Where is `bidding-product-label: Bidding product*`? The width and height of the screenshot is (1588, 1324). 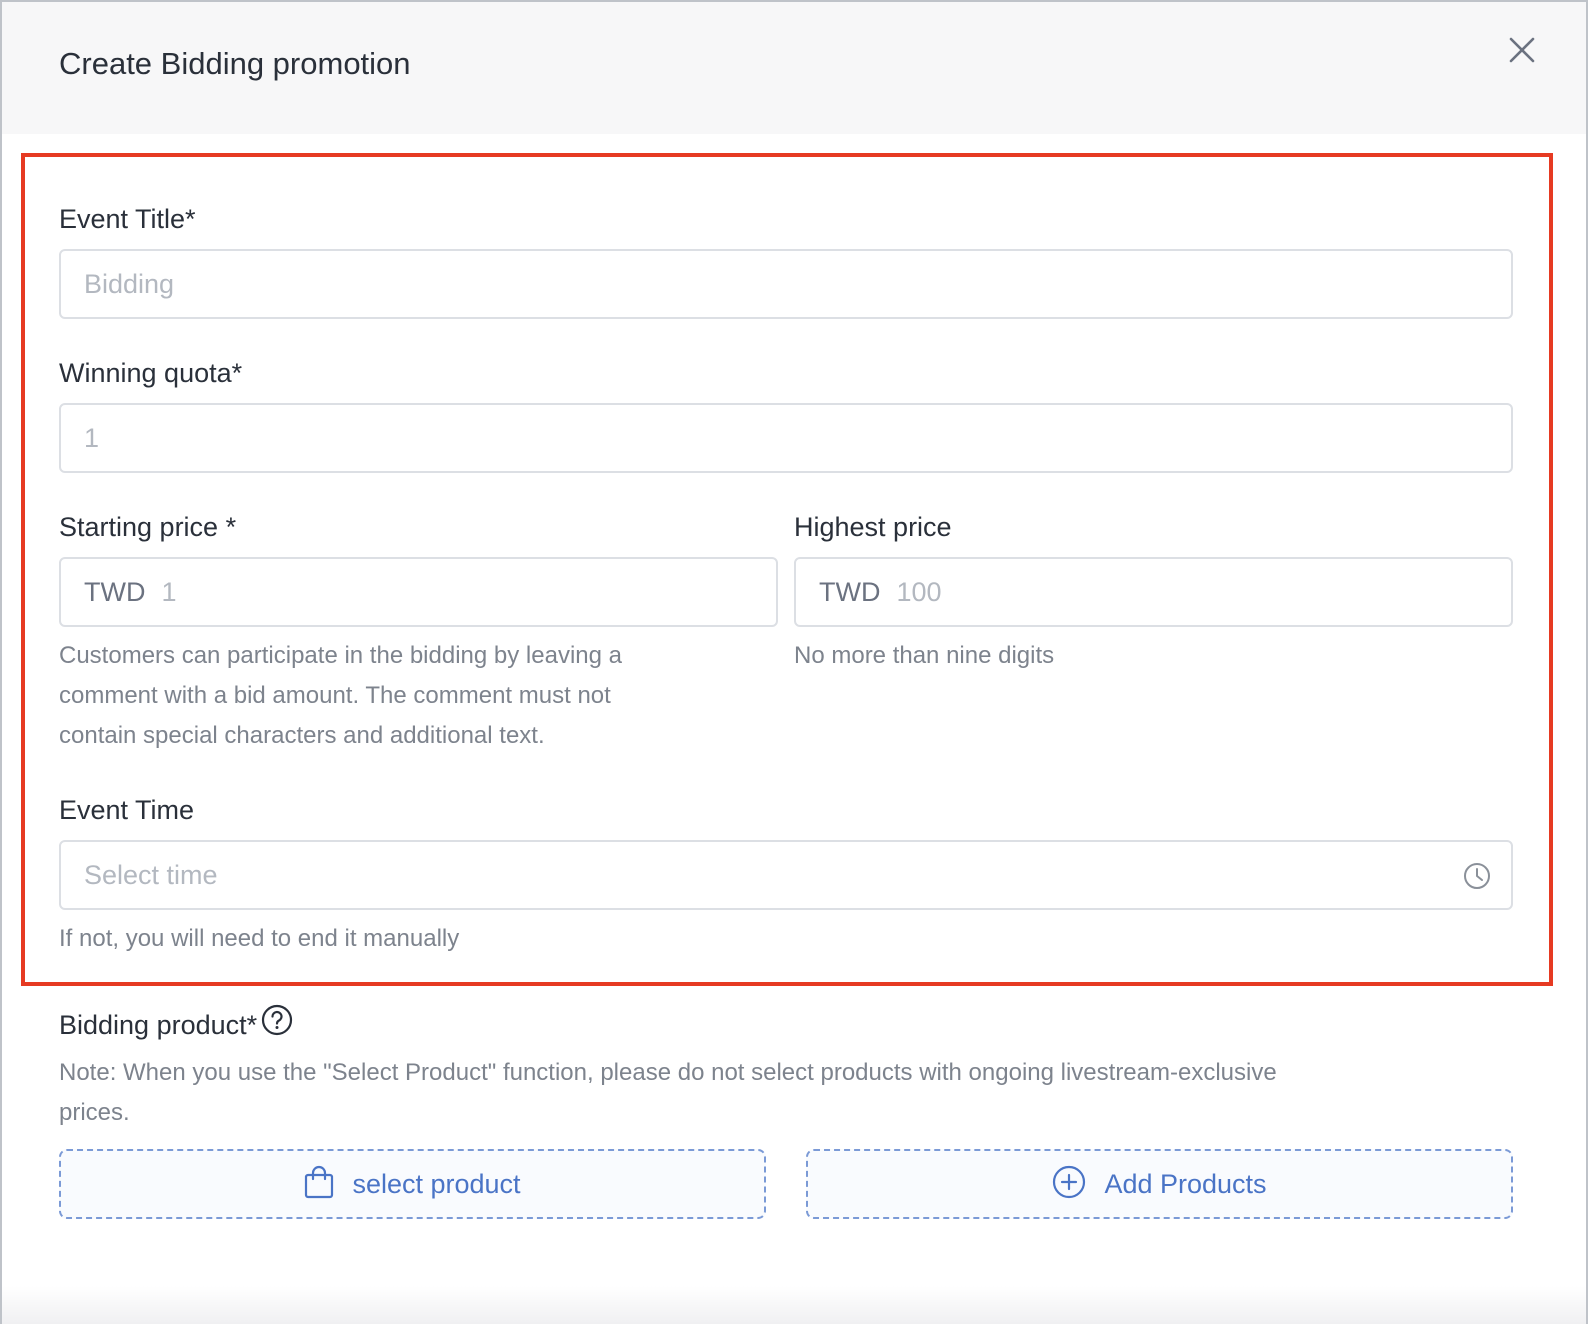 bidding-product-label: Bidding product* is located at coordinates (176, 1024).